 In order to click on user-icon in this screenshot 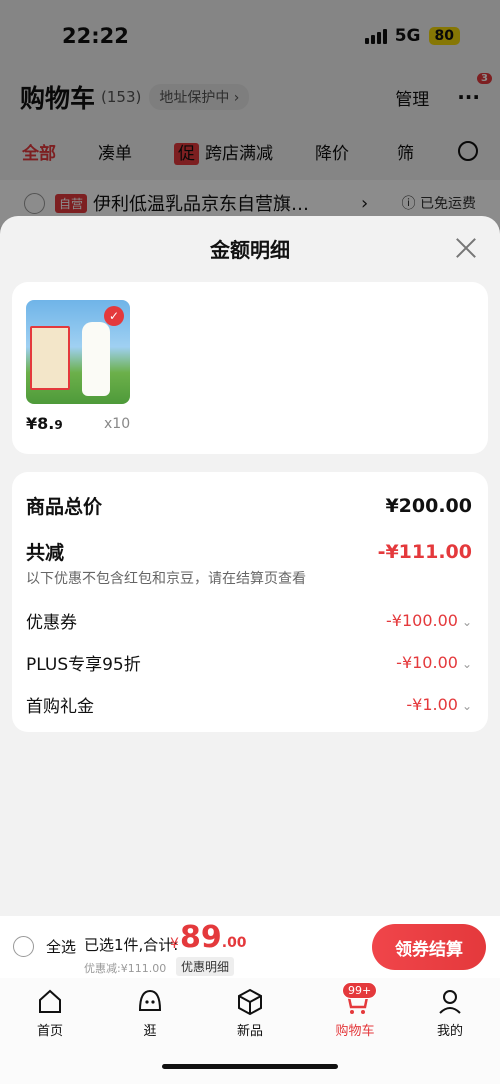, I will do `click(450, 1002)`.